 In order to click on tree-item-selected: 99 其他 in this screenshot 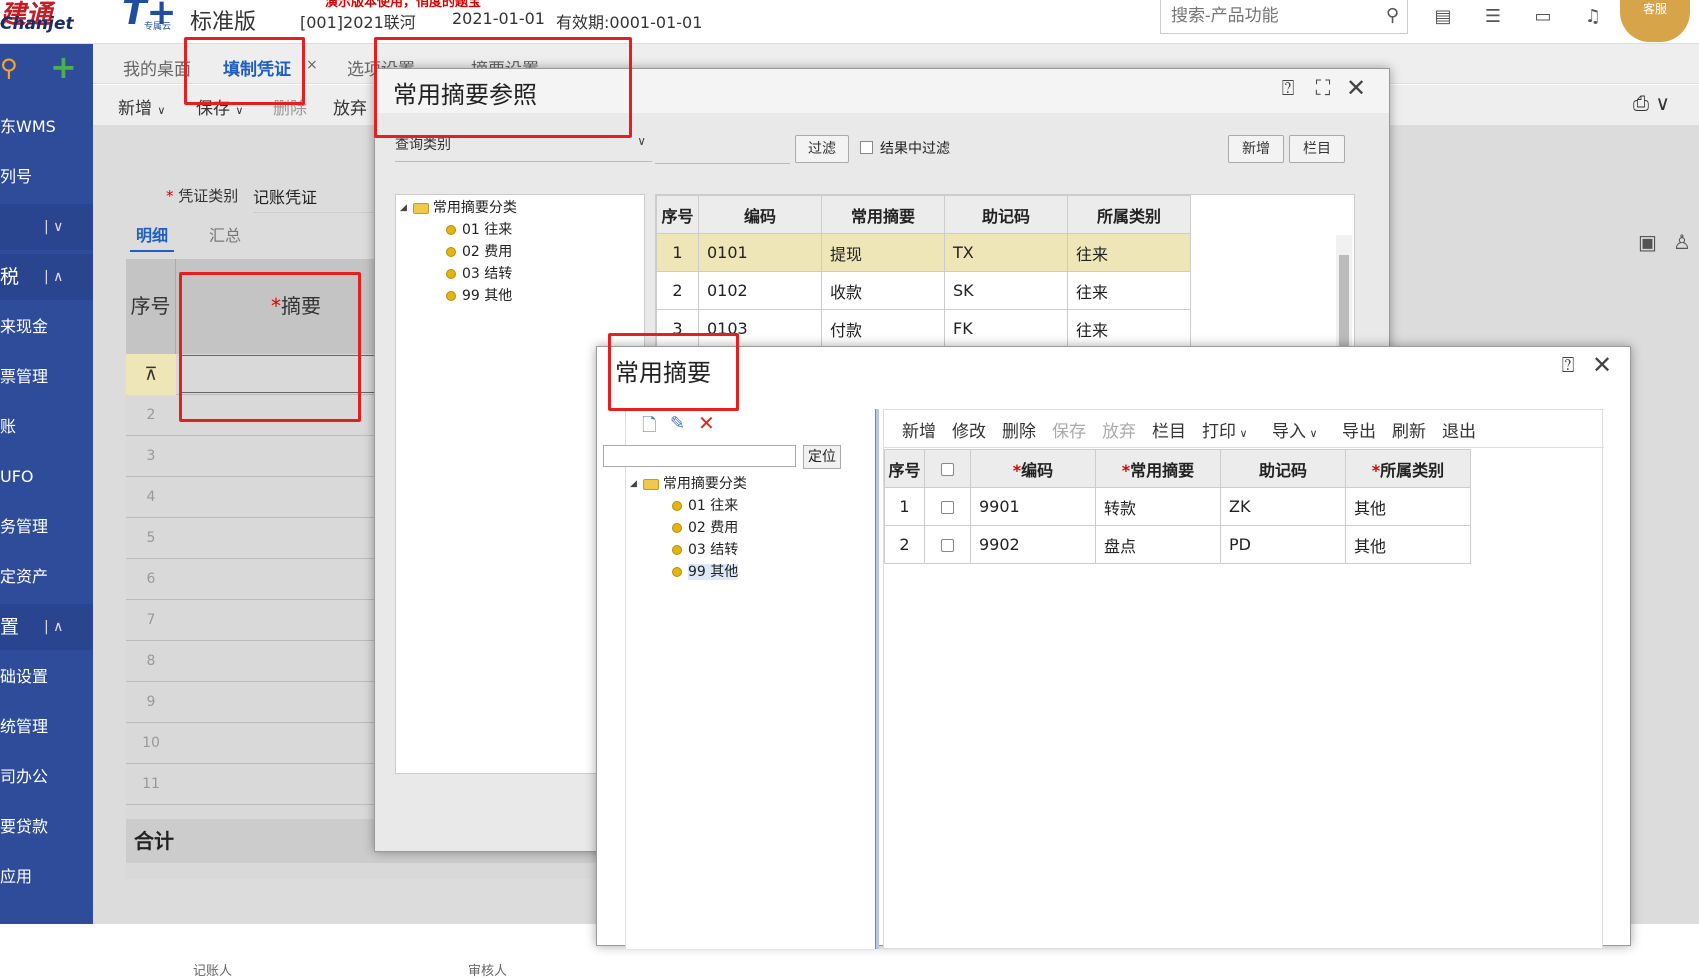, I will do `click(705, 571)`.